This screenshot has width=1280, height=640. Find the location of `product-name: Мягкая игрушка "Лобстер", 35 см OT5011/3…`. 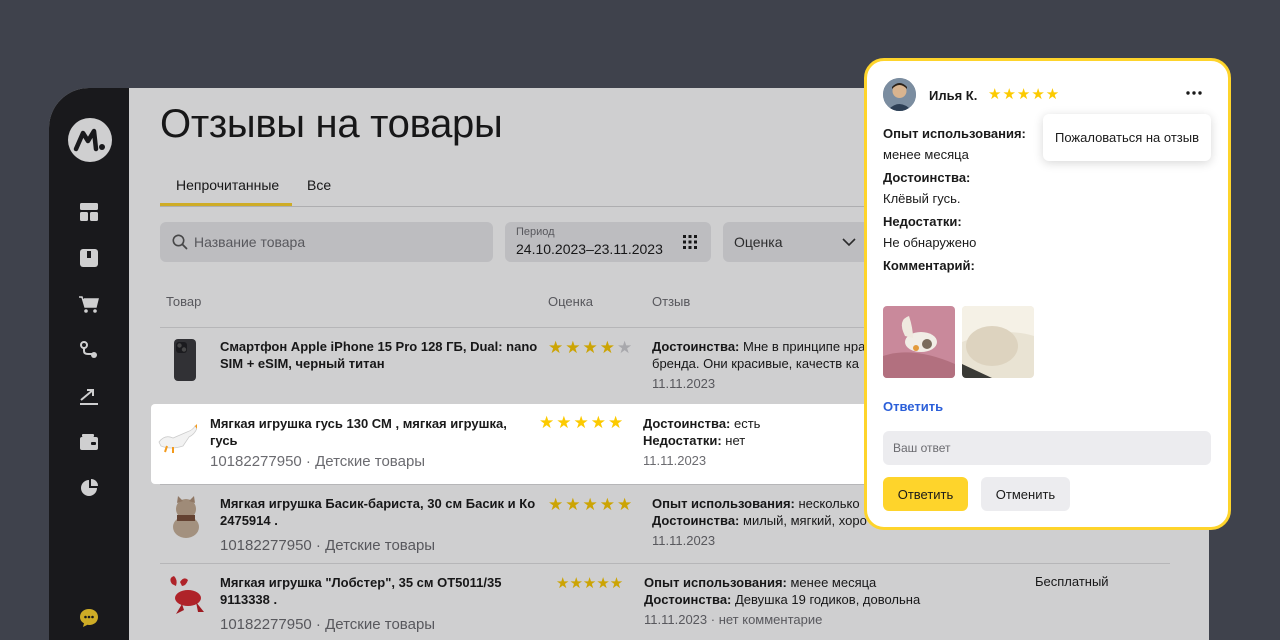

product-name: Мягкая игрушка "Лобстер", 35 см OT5011/3… is located at coordinates (361, 591).